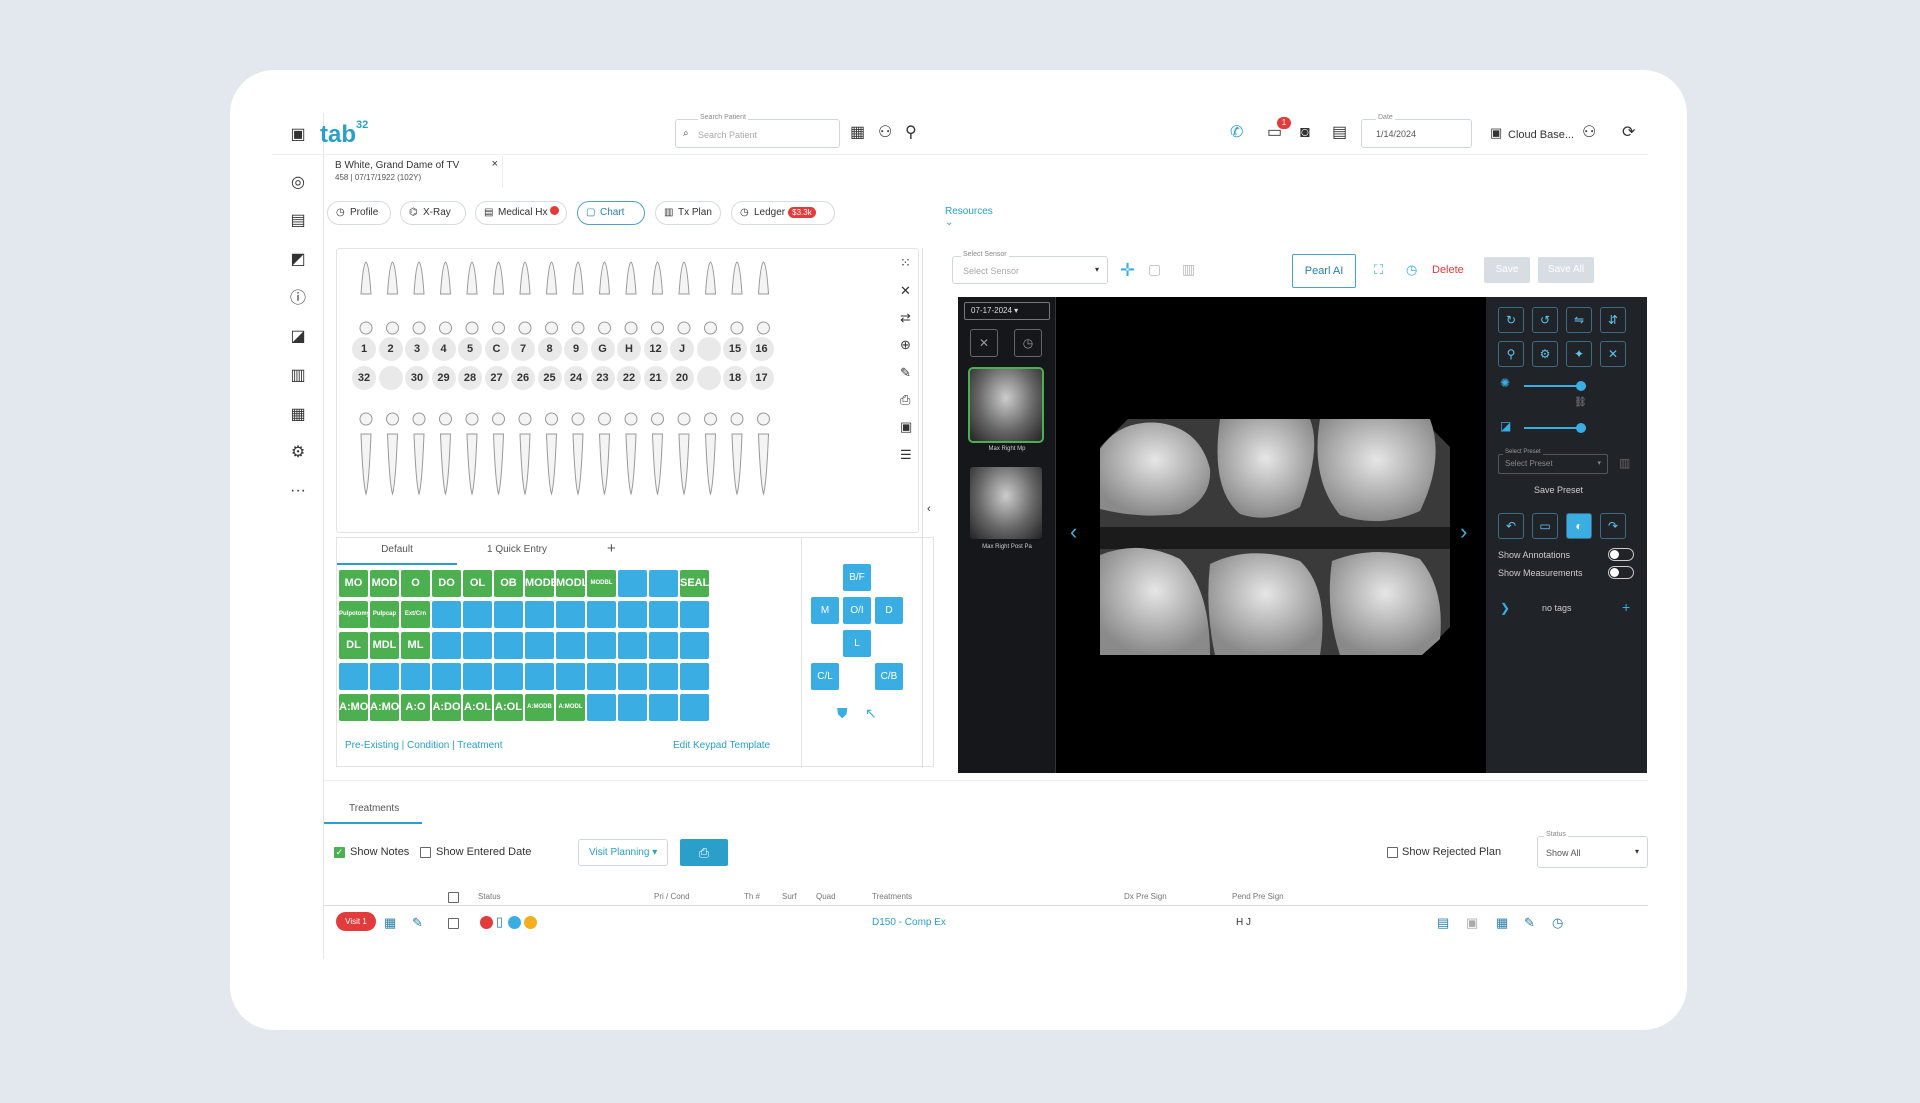 The width and height of the screenshot is (1920, 1103). Describe the element at coordinates (549, 378) in the screenshot. I see `tooth-number: 25` at that location.